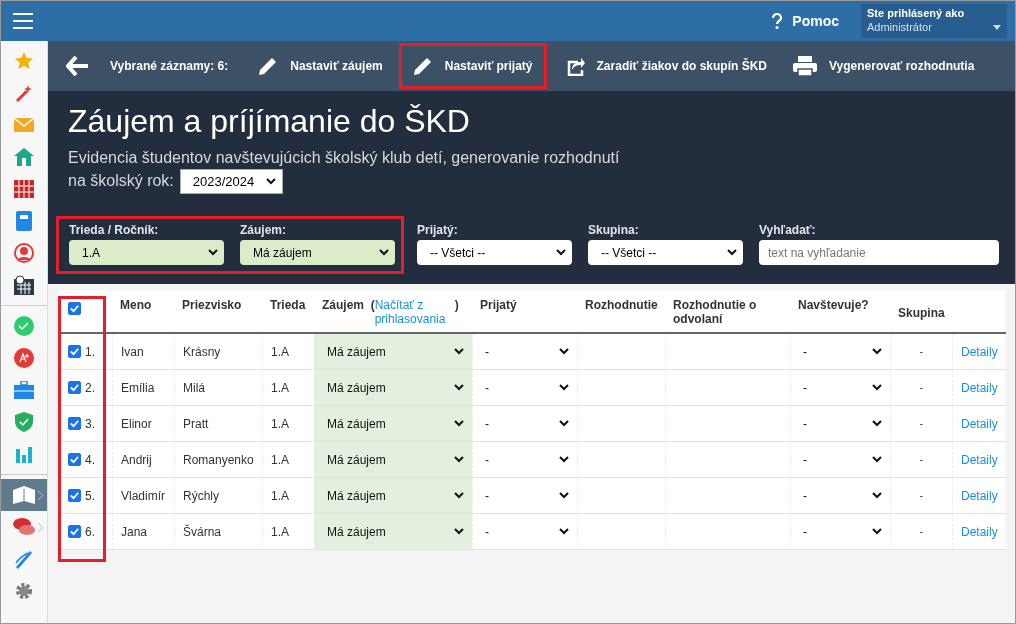  Describe the element at coordinates (777, 21) in the screenshot. I see `question-mark-icon` at that location.